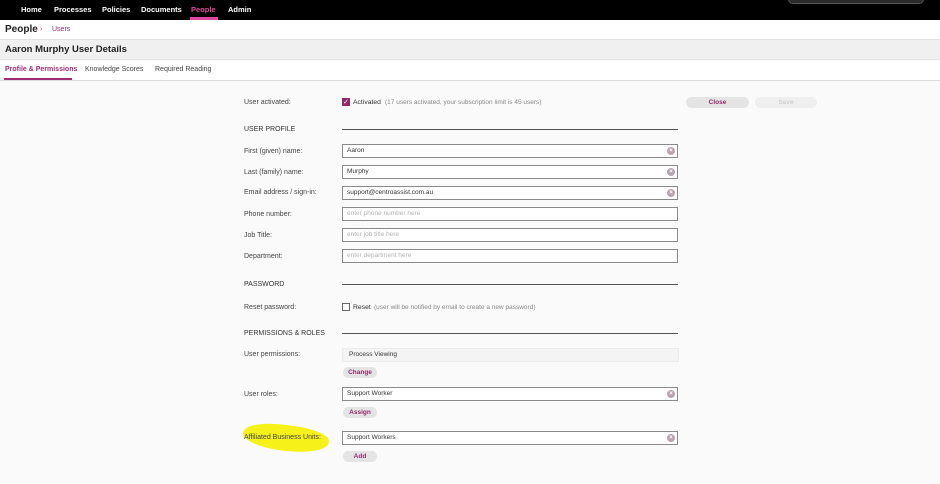  I want to click on first-name-field: Aaron ×, so click(510, 151).